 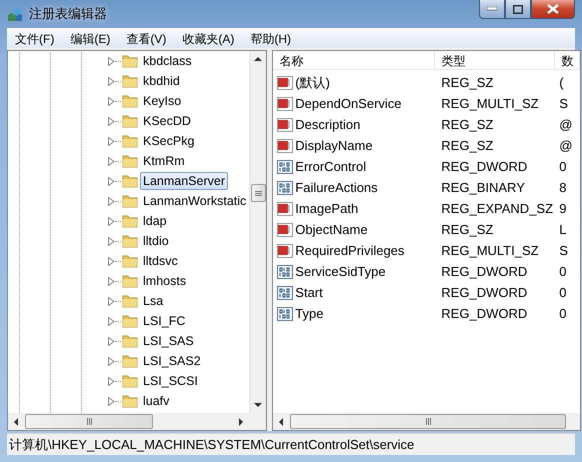 What do you see at coordinates (567, 60) in the screenshot?
I see `column-header: 数` at bounding box center [567, 60].